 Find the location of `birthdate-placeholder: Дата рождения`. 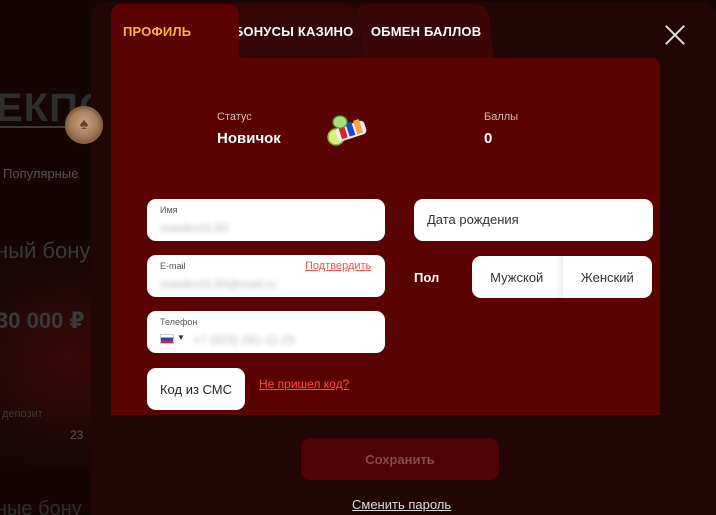

birthdate-placeholder: Дата рождения is located at coordinates (473, 219).